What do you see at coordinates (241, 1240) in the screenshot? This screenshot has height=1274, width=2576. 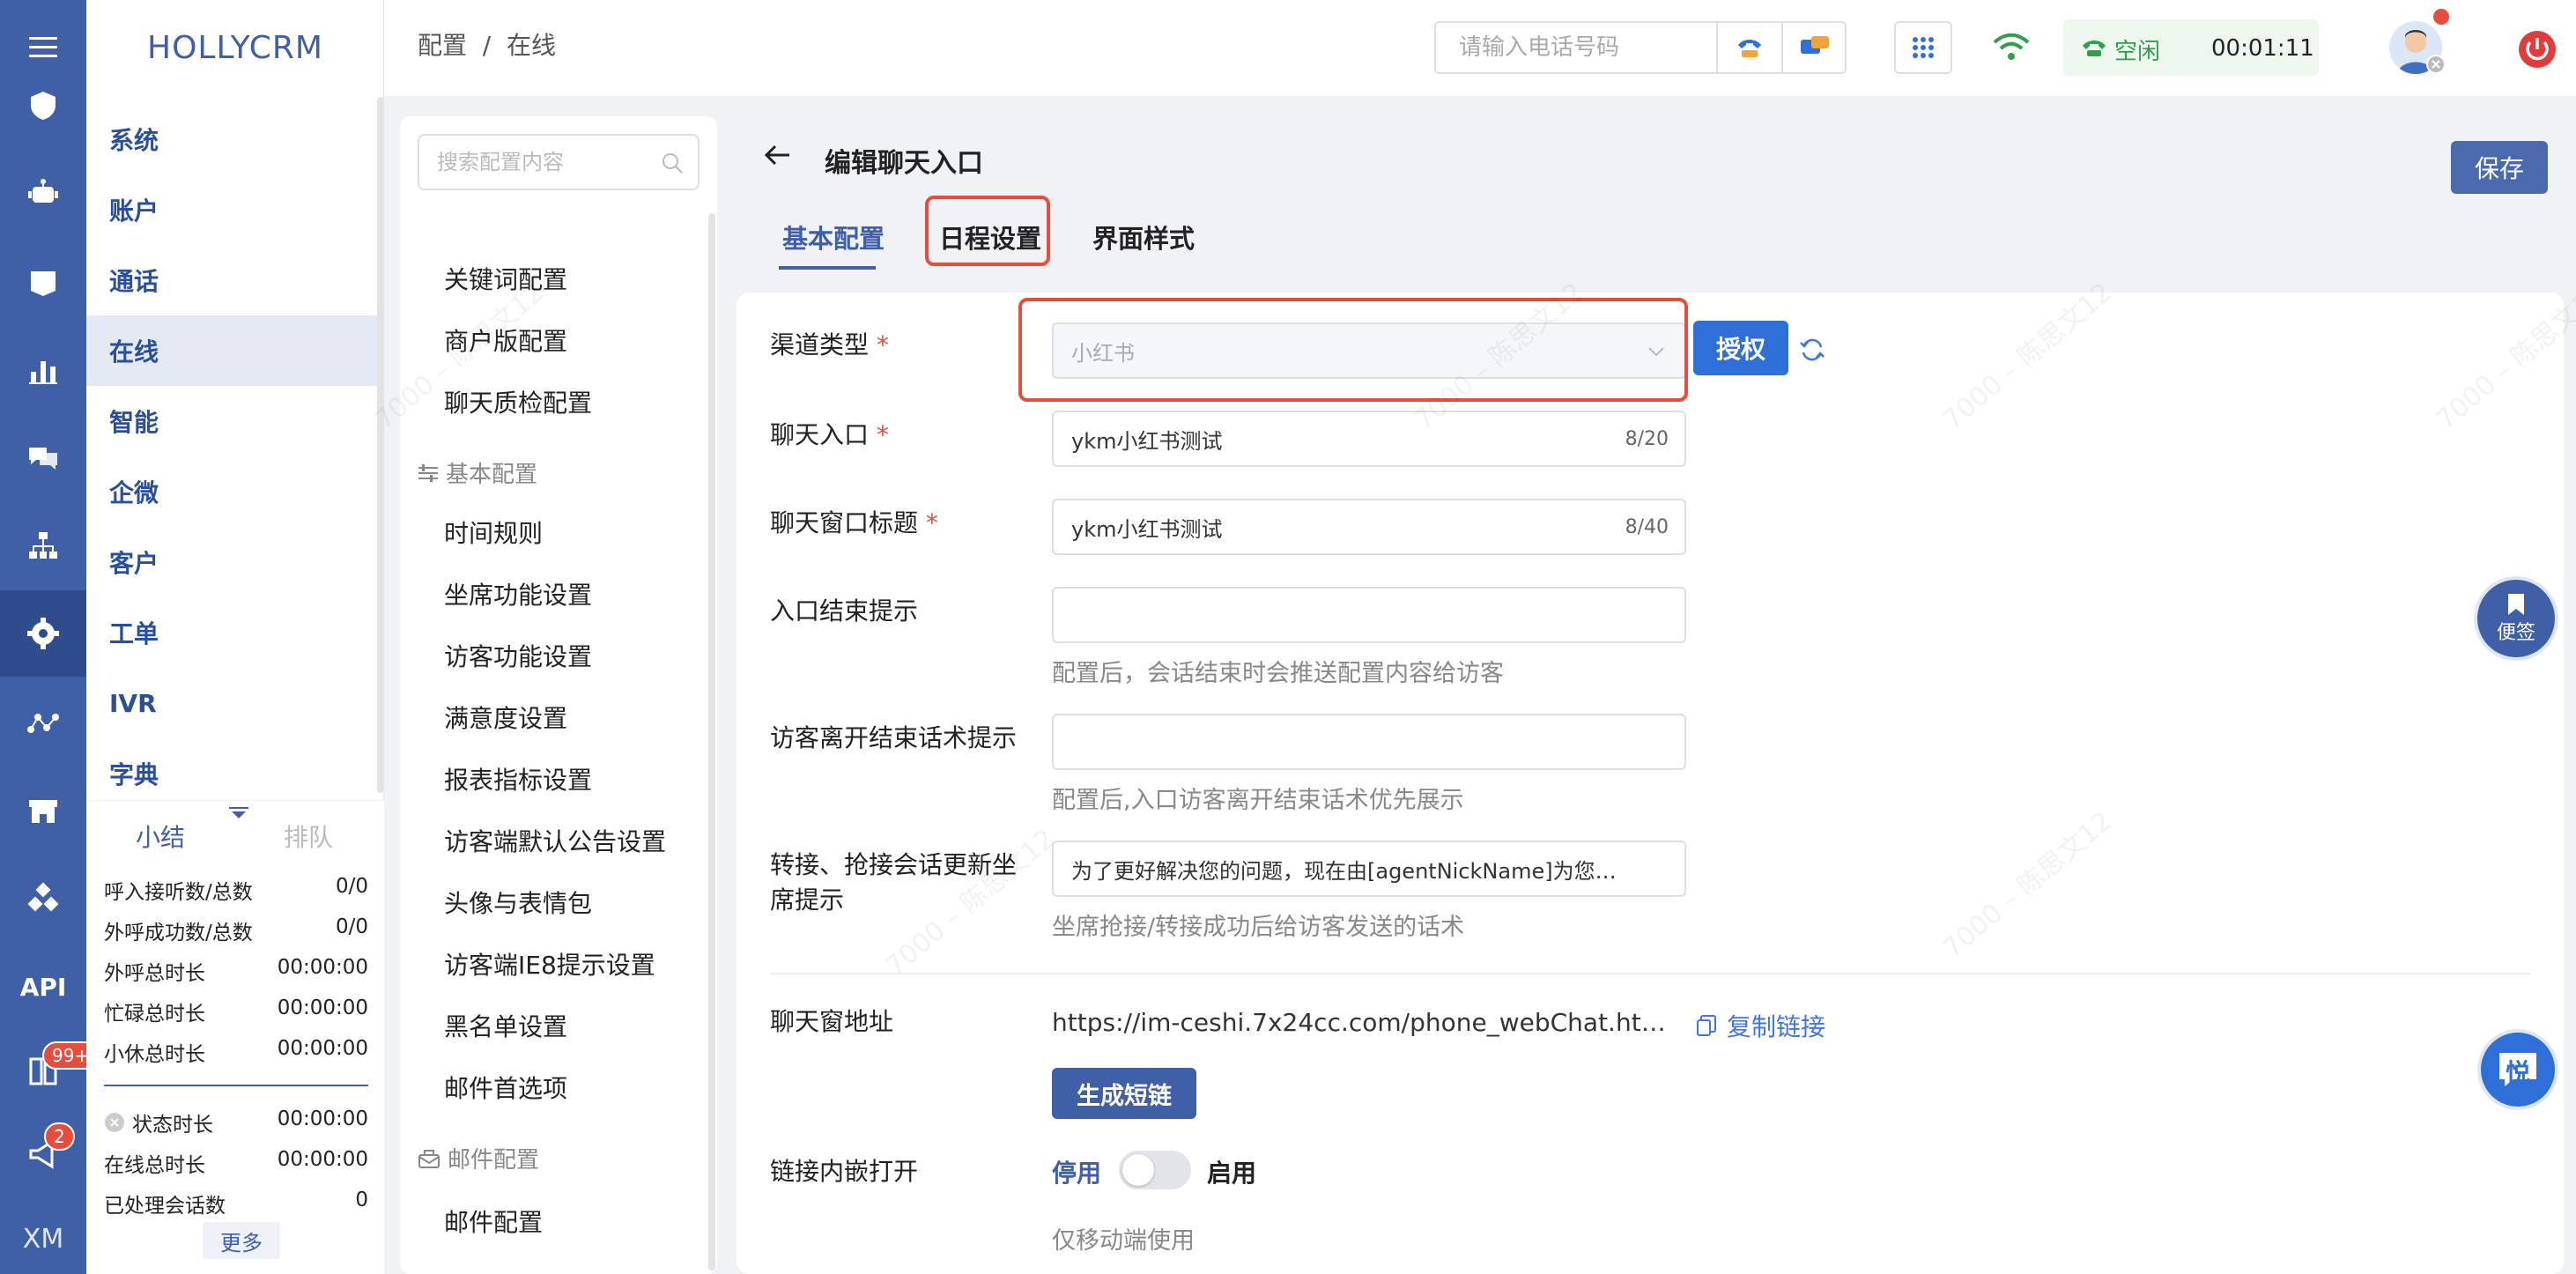 I see `more-button: 更多` at bounding box center [241, 1240].